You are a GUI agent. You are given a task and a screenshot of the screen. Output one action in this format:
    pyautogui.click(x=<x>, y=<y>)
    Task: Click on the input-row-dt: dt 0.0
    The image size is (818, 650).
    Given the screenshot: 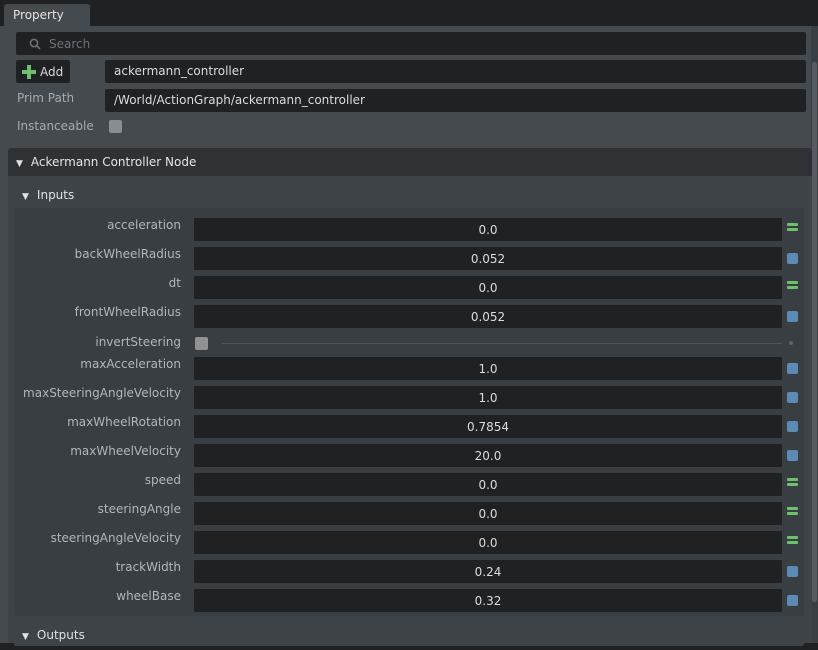 What is the action you would take?
    pyautogui.click(x=409, y=286)
    